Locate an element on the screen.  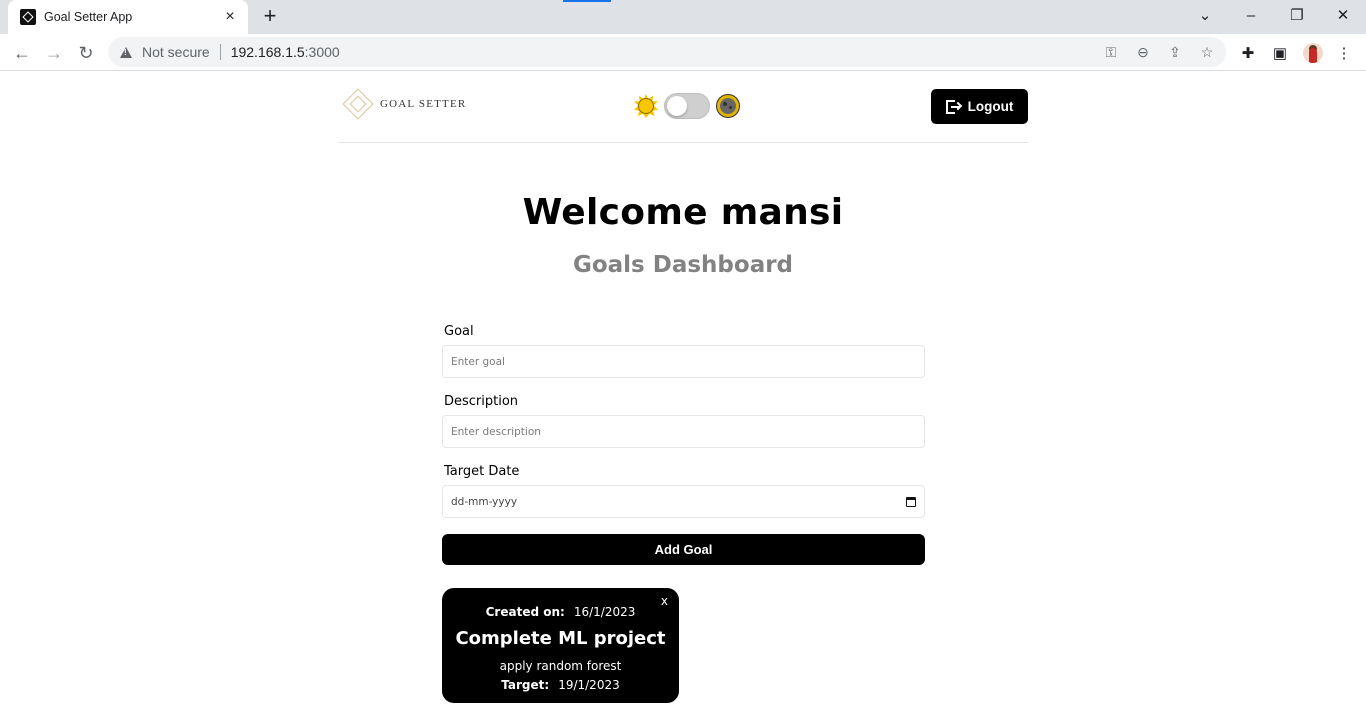
theme-switch is located at coordinates (687, 106).